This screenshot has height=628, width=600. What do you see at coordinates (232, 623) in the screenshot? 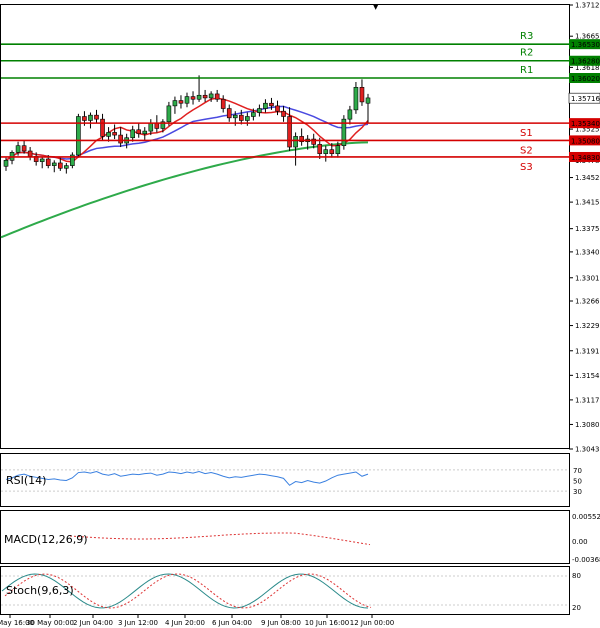
I see `x-tick-label: 6 Jun 04:00` at bounding box center [232, 623].